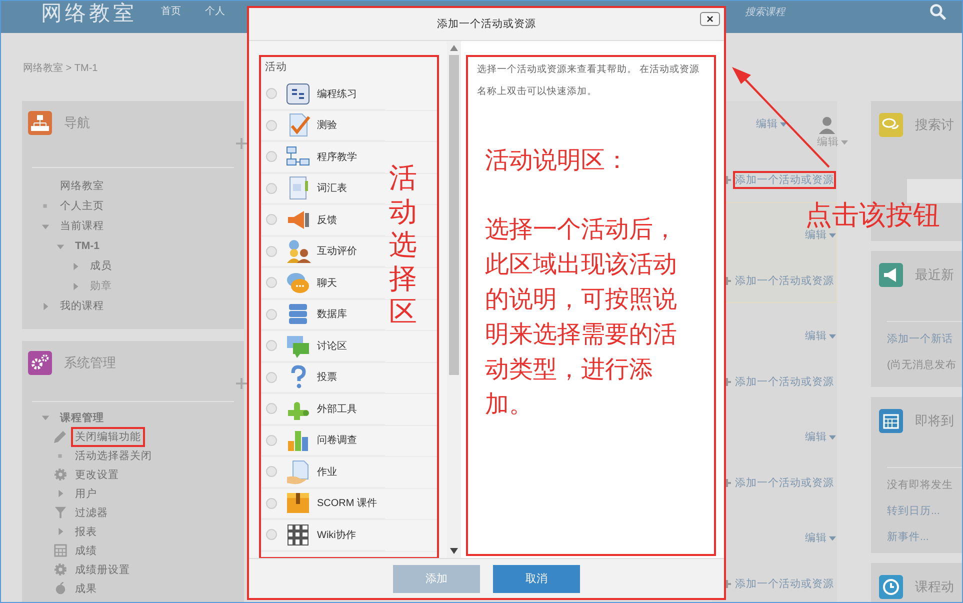 The height and width of the screenshot is (603, 963). I want to click on tree-item: 关闭编辑功能, so click(108, 436).